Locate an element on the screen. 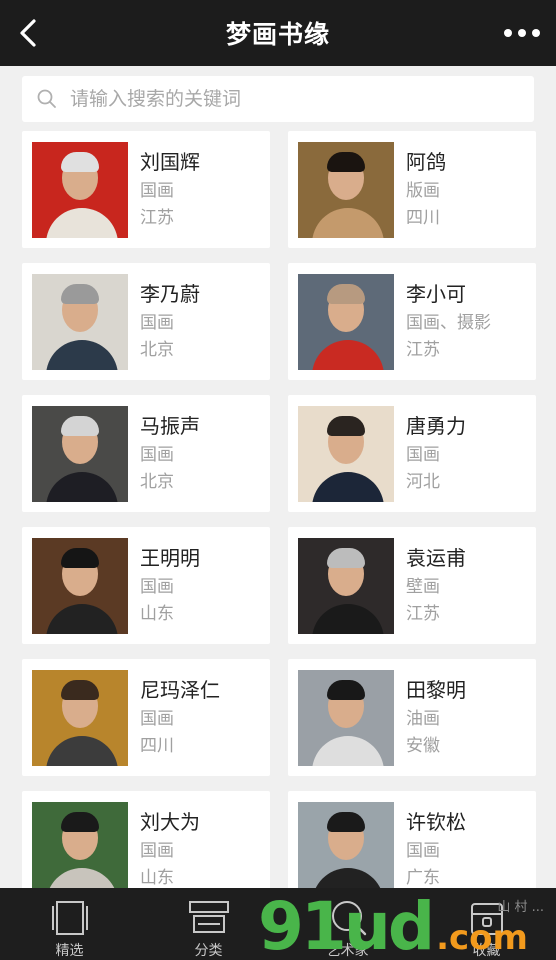 This screenshot has width=556, height=960. tab-label: 精选 is located at coordinates (69, 951).